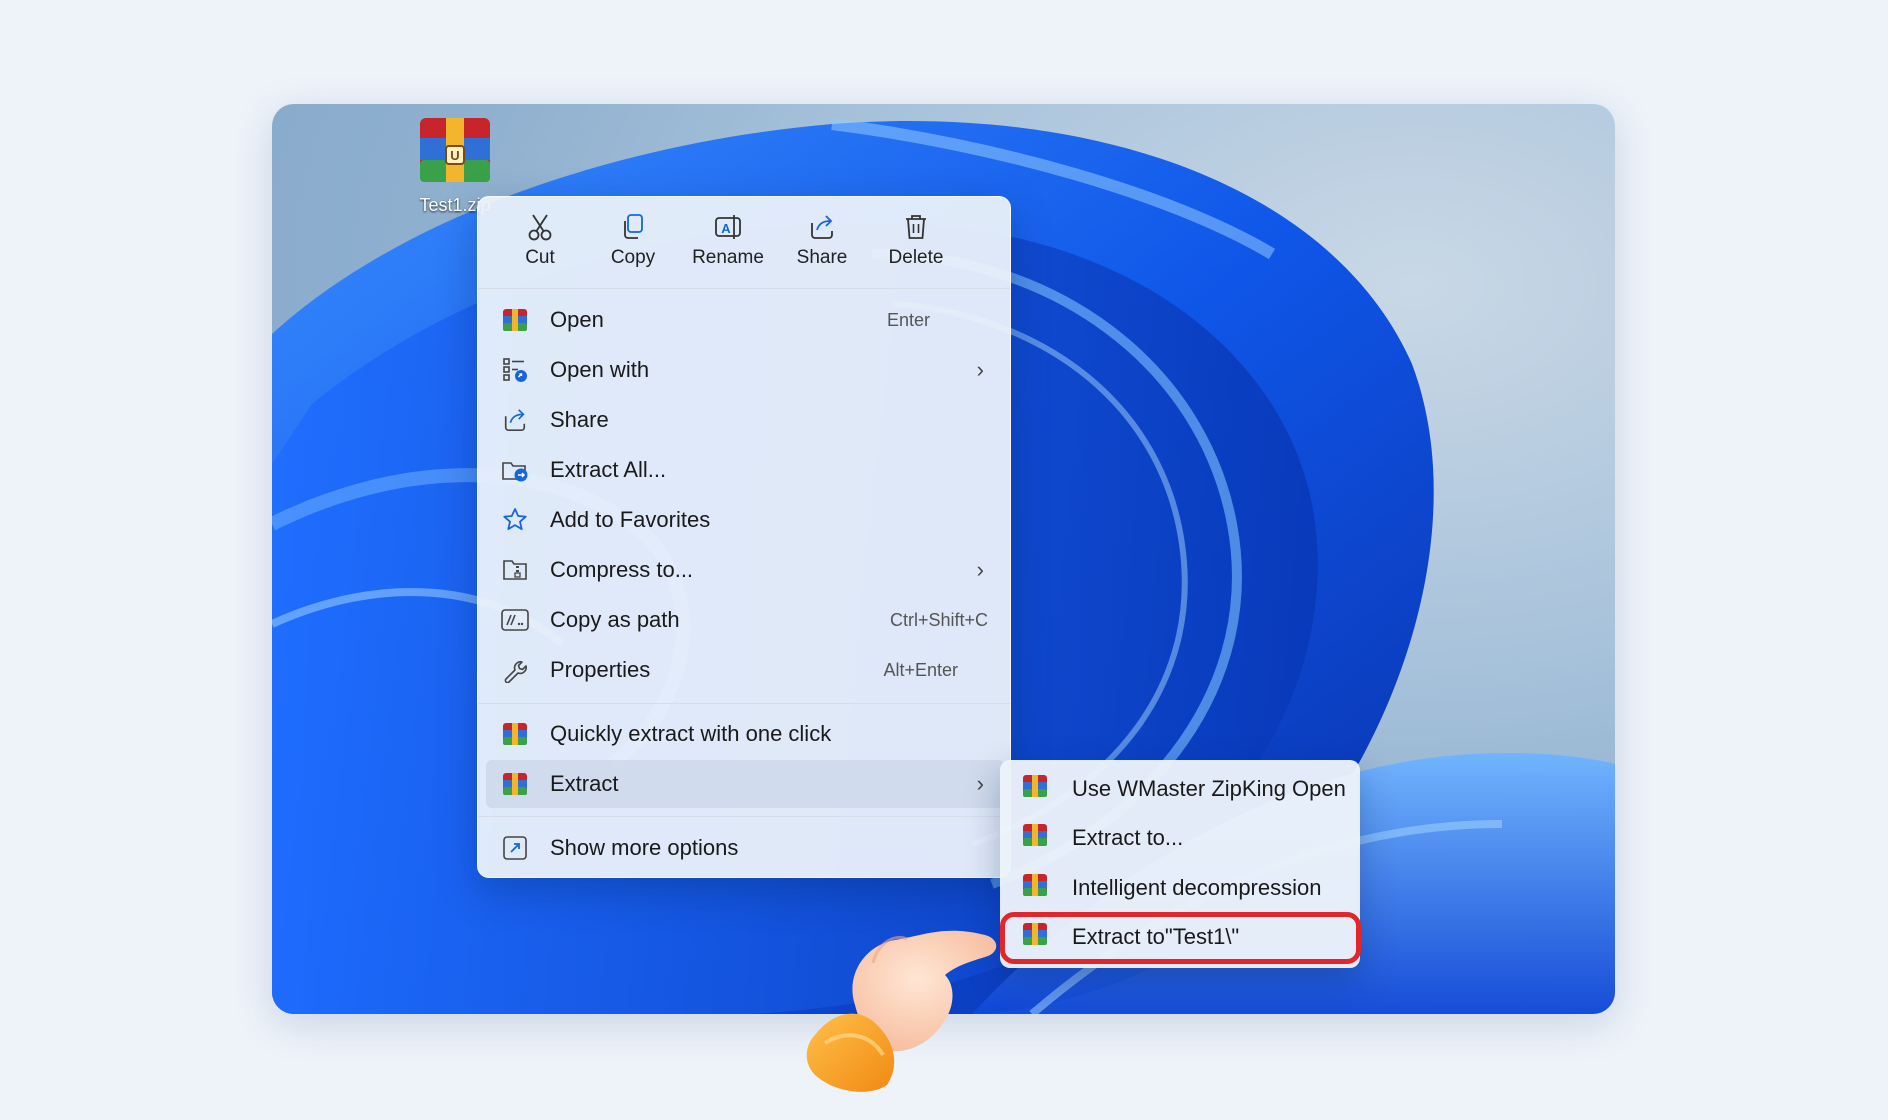  Describe the element at coordinates (579, 419) in the screenshot. I see `menu-item-label: Share` at that location.